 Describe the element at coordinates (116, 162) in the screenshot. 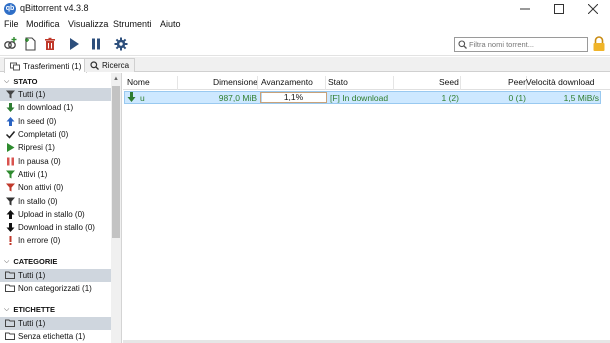

I see `sidebar-scroll-thumb` at that location.